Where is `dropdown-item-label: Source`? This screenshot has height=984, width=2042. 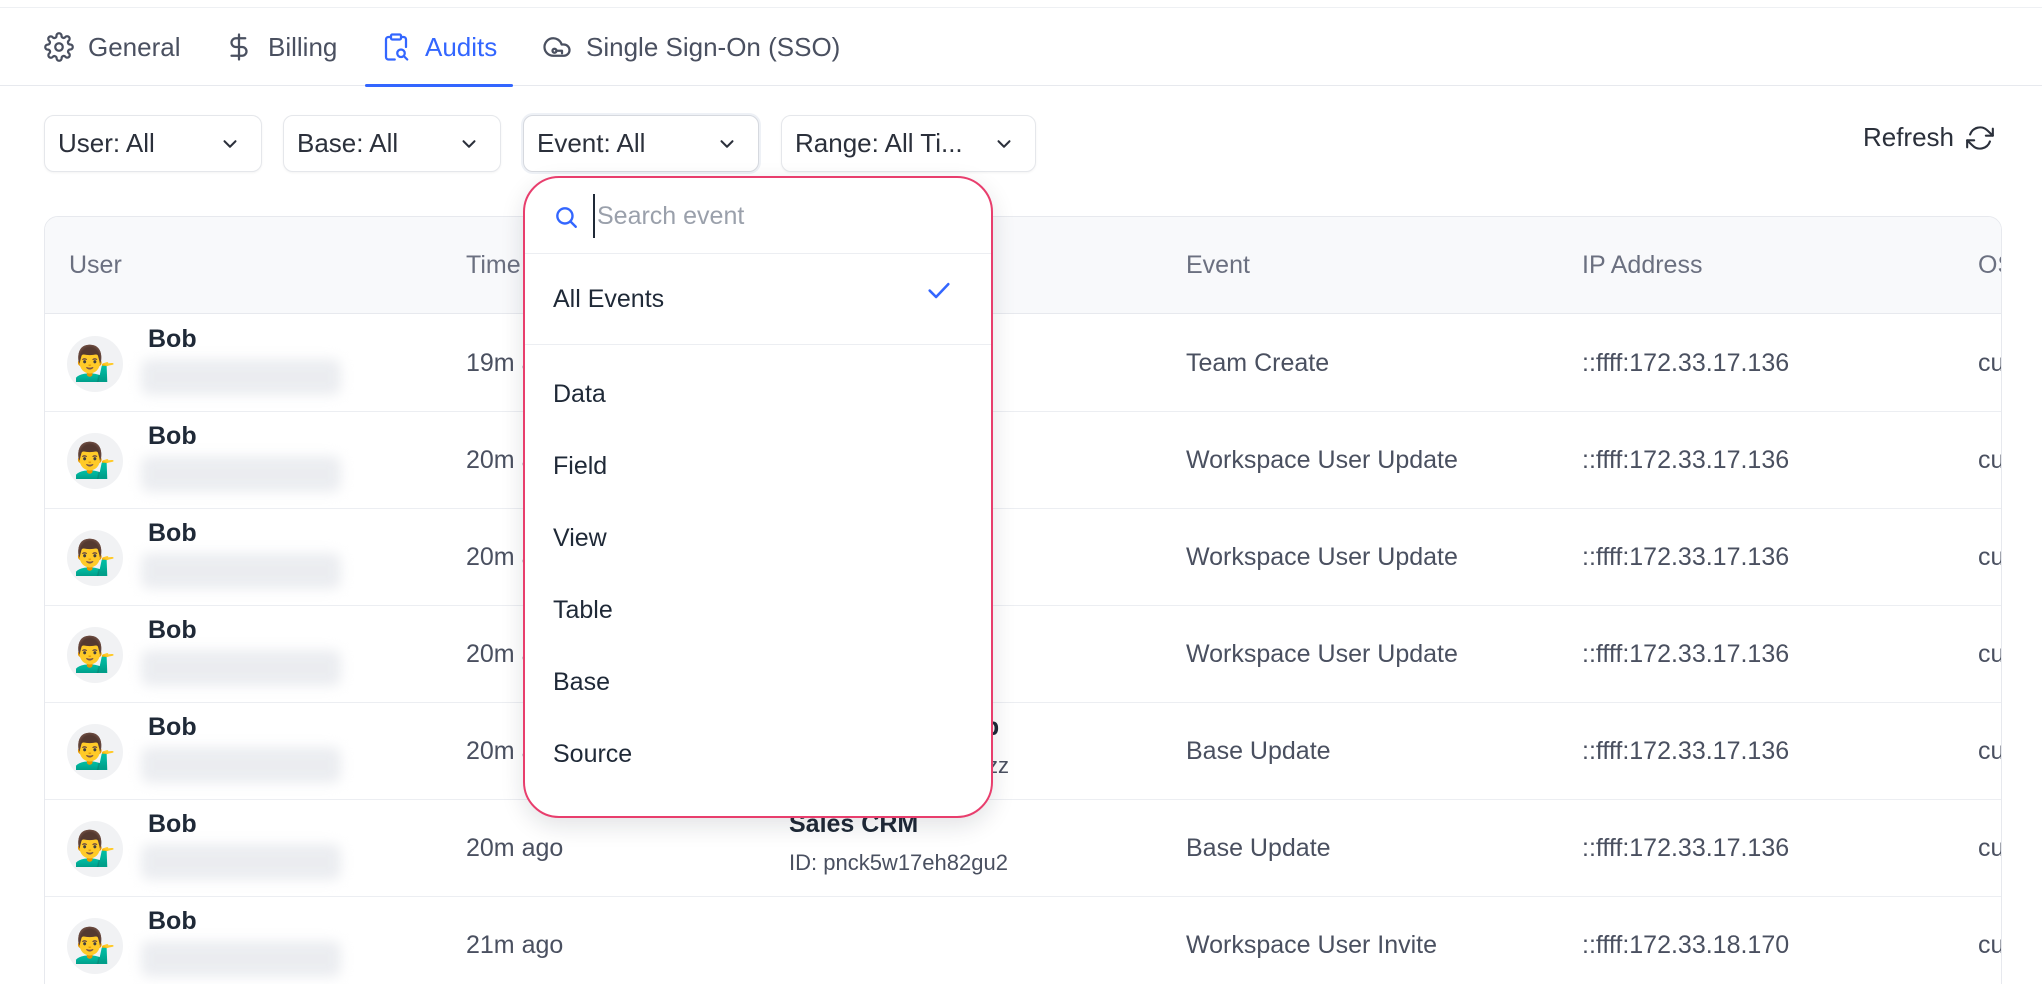
dropdown-item-label: Source is located at coordinates (593, 753).